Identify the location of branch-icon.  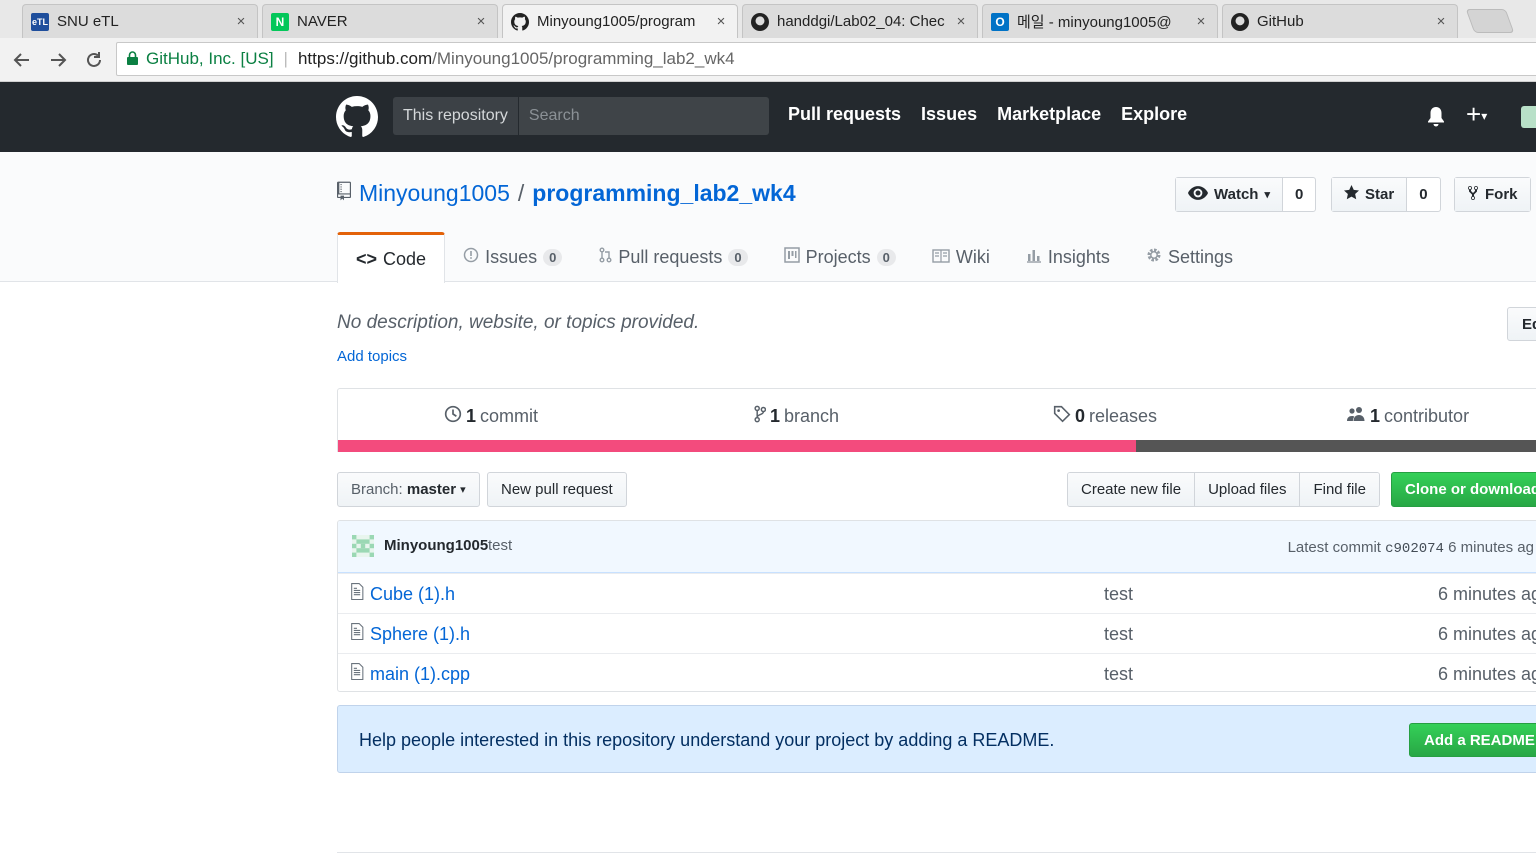
(760, 416).